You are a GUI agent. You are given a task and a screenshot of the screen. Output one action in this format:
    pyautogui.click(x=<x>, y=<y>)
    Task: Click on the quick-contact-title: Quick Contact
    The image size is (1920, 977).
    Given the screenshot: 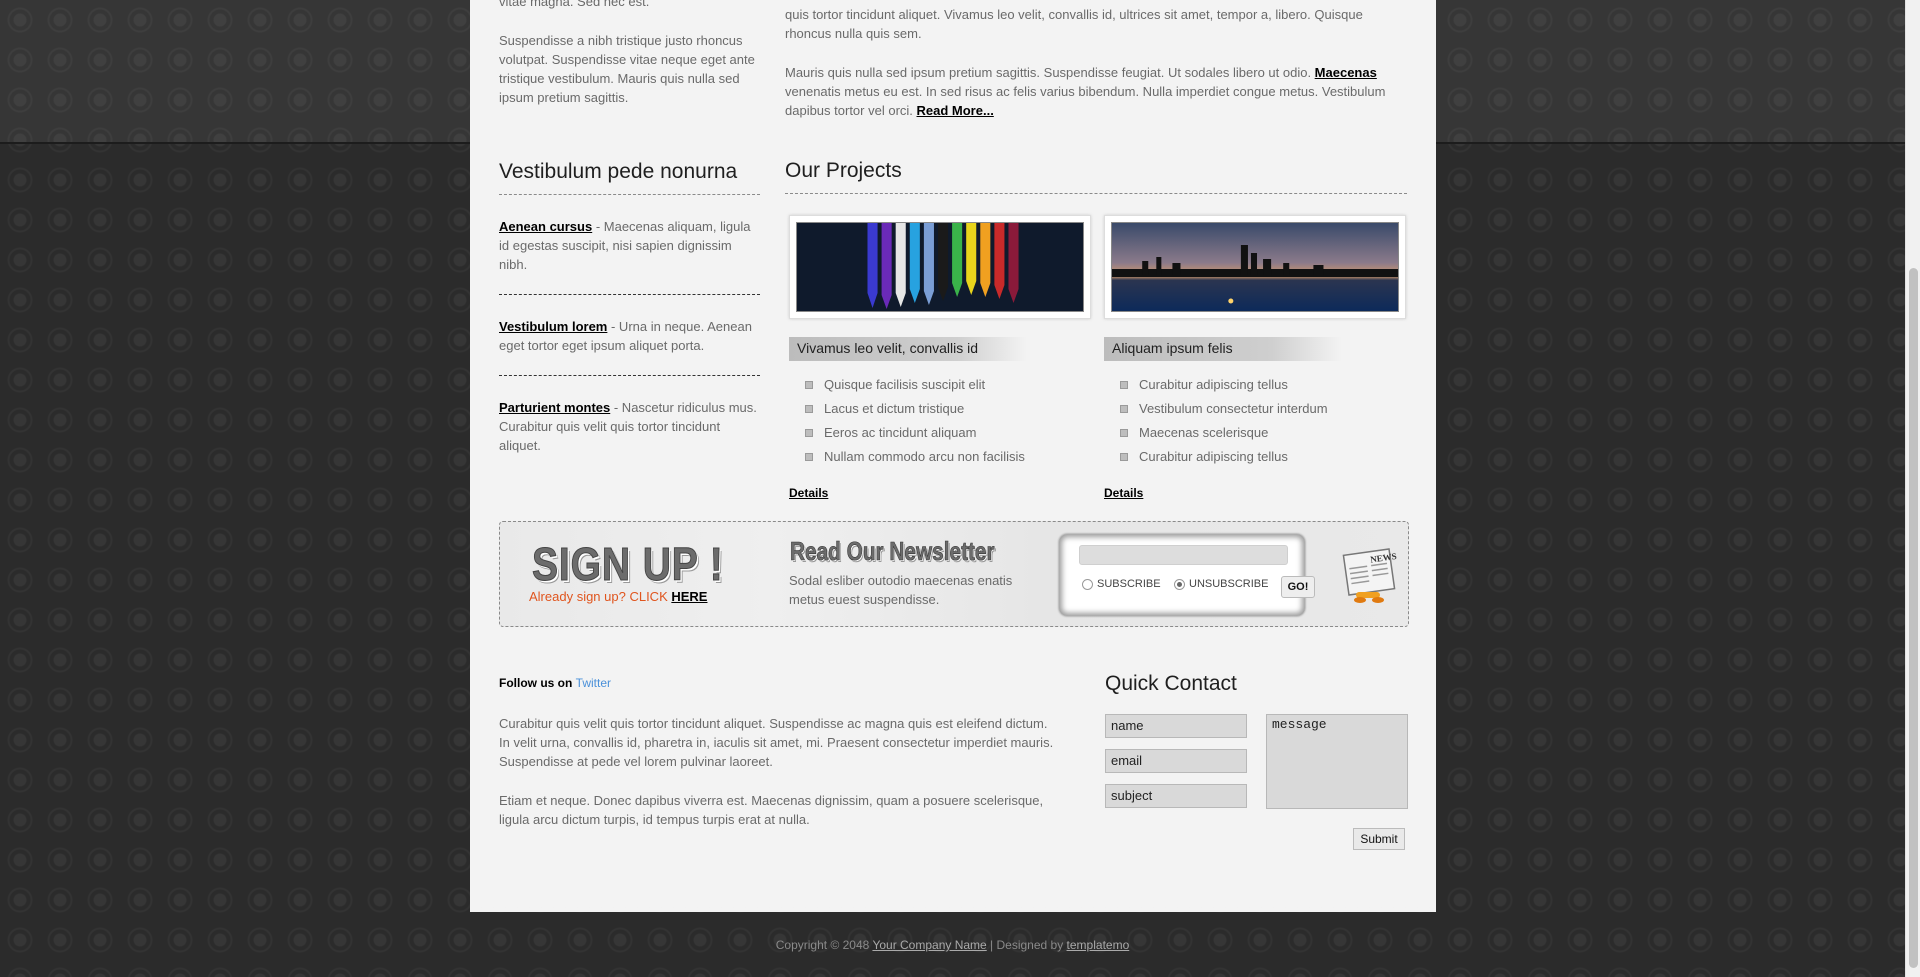 What is the action you would take?
    pyautogui.click(x=1171, y=683)
    